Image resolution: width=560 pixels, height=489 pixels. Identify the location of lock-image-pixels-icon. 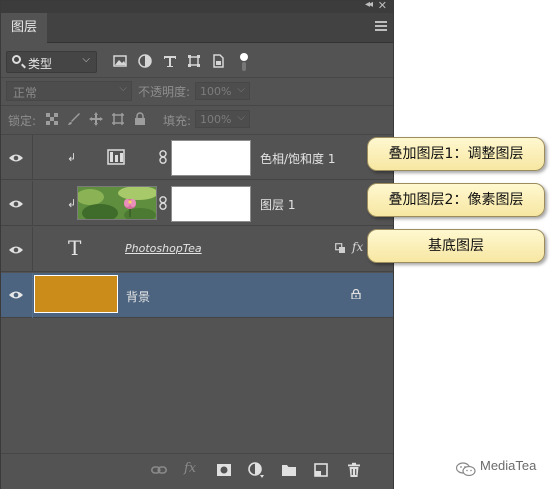
(74, 119).